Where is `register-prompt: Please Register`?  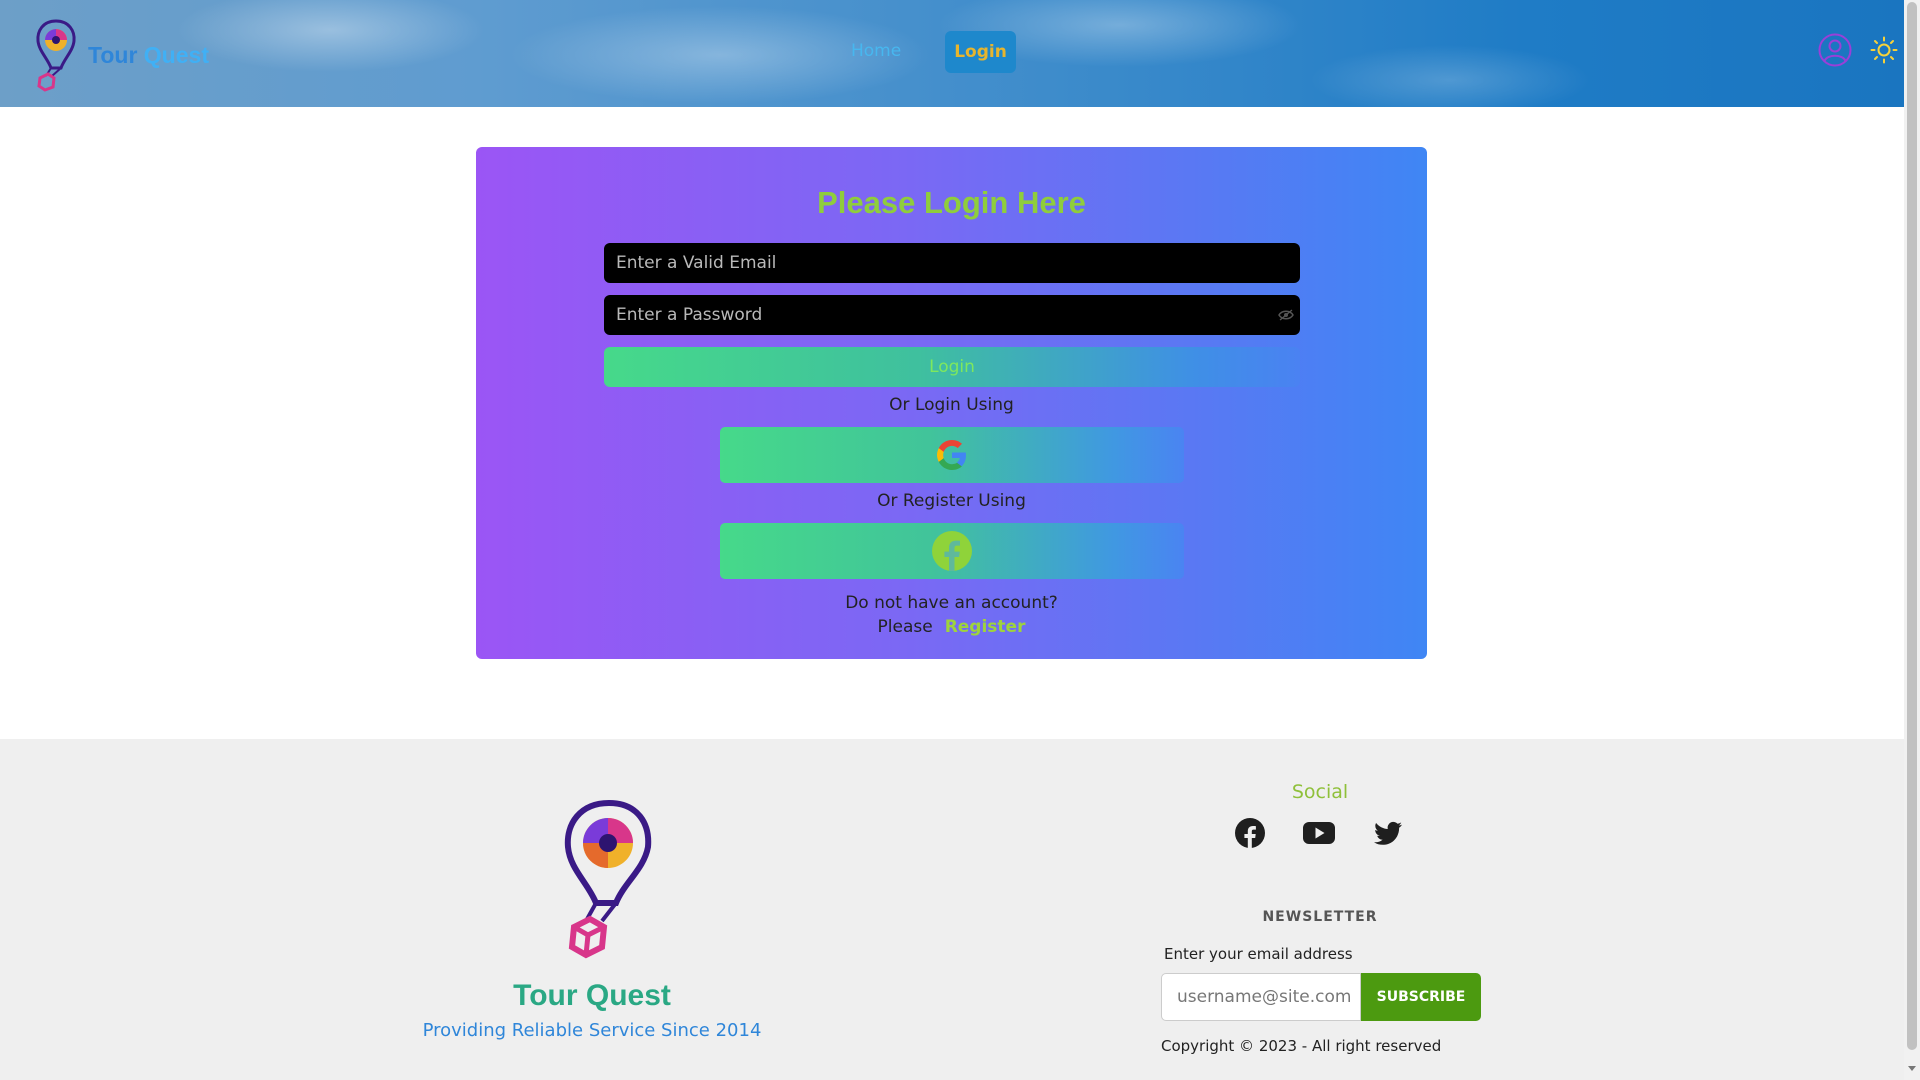
register-prompt: Please Register is located at coordinates (951, 627).